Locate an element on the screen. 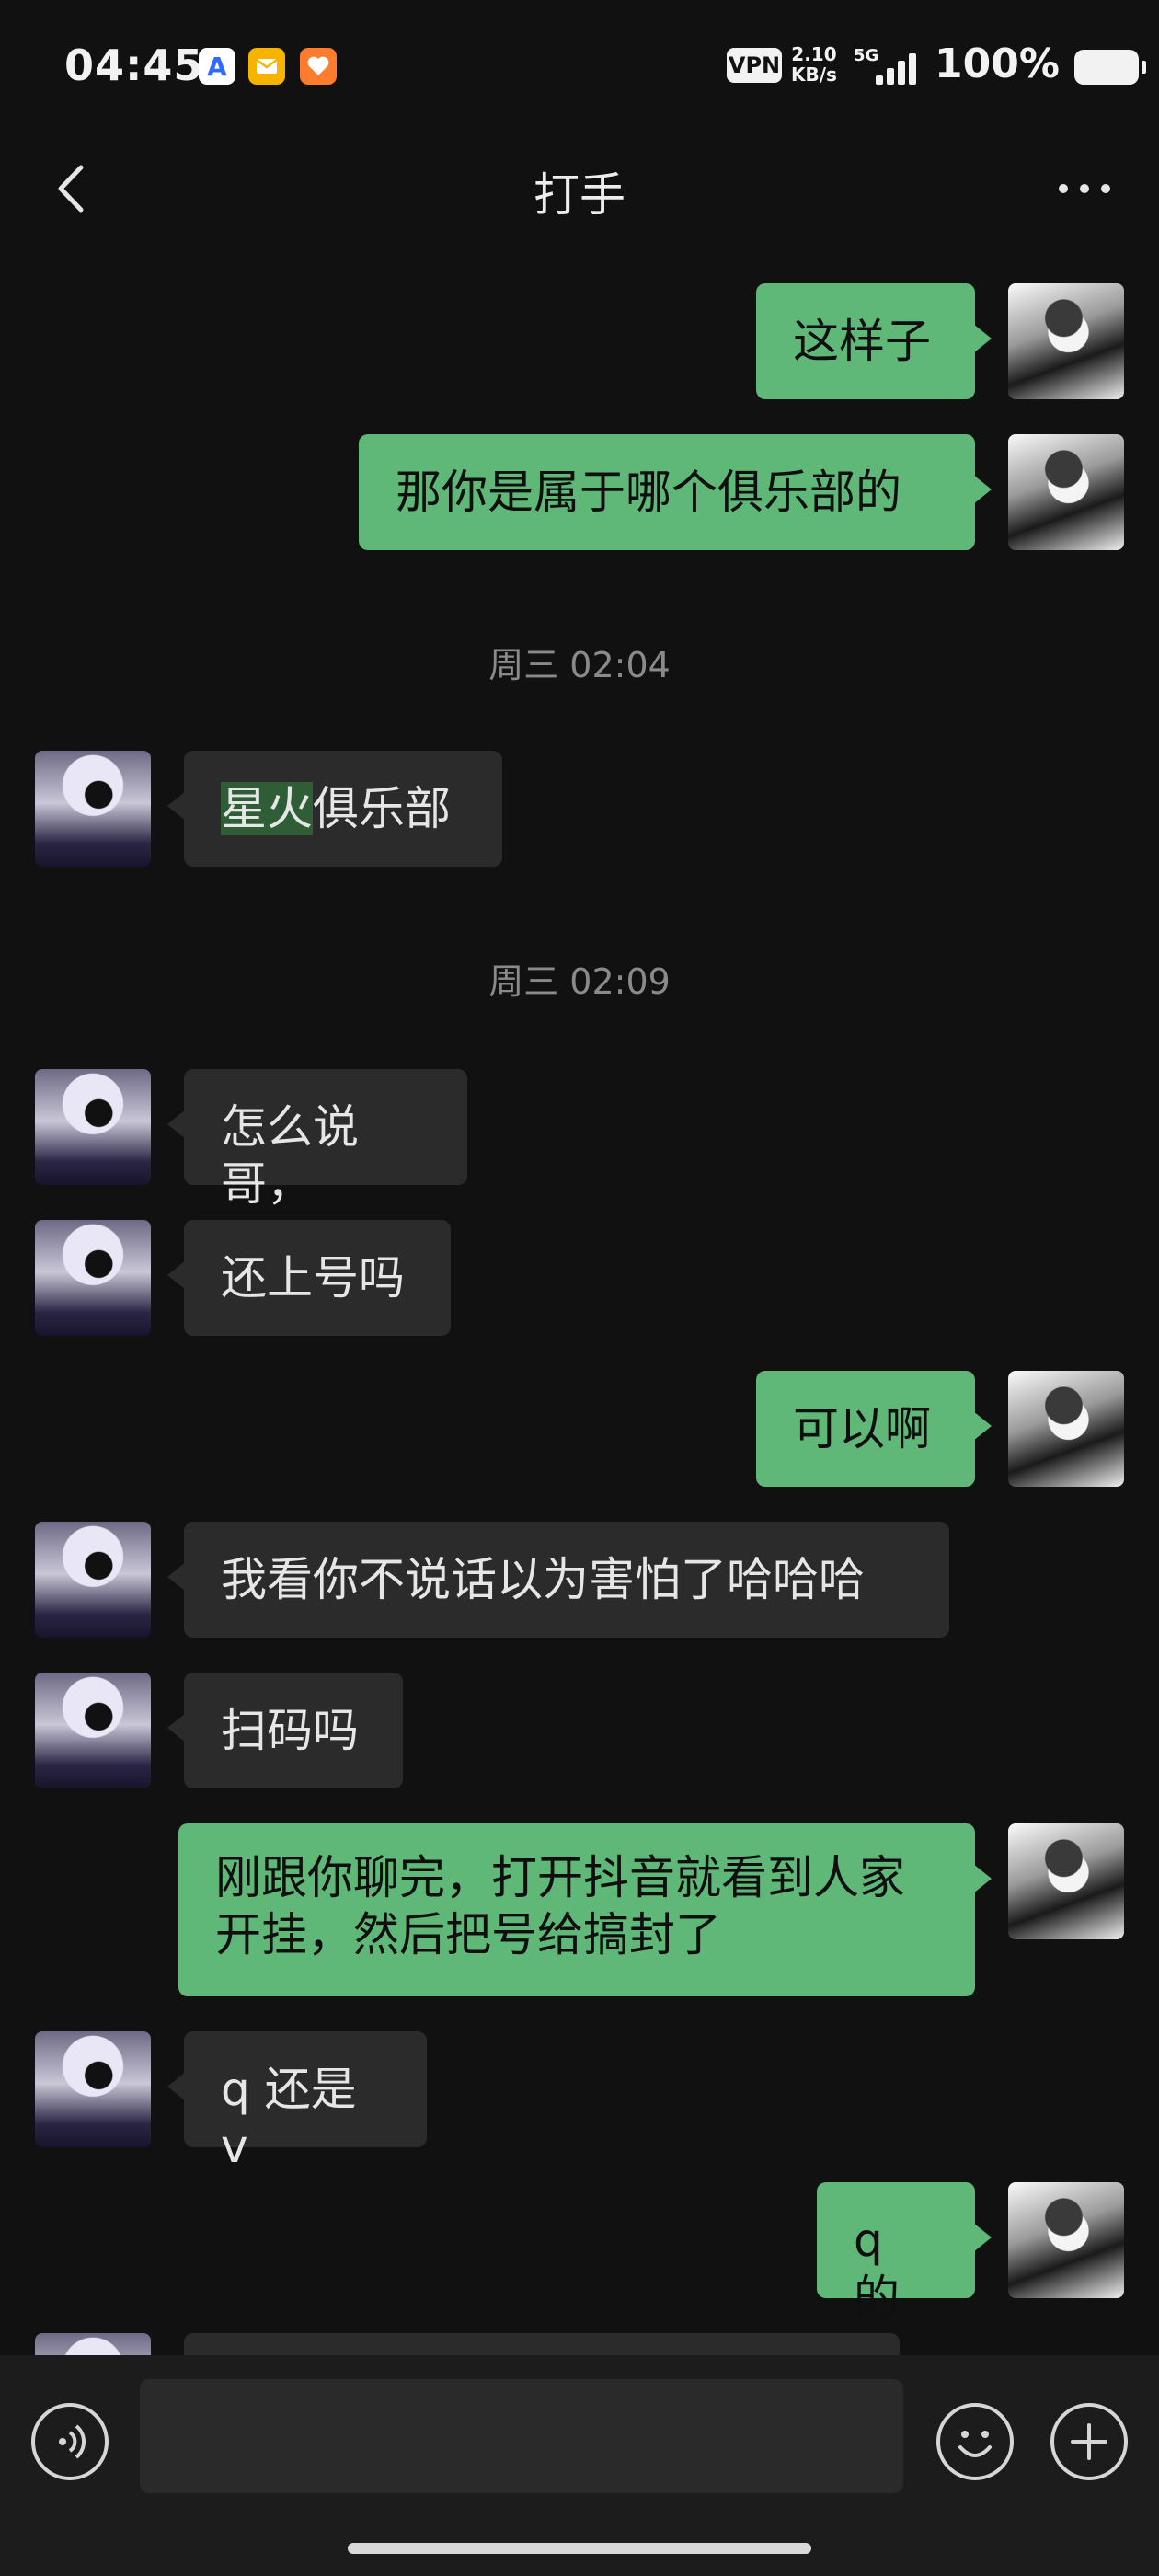 The width and height of the screenshot is (1159, 2576). chat-header: 打手 is located at coordinates (579, 188).